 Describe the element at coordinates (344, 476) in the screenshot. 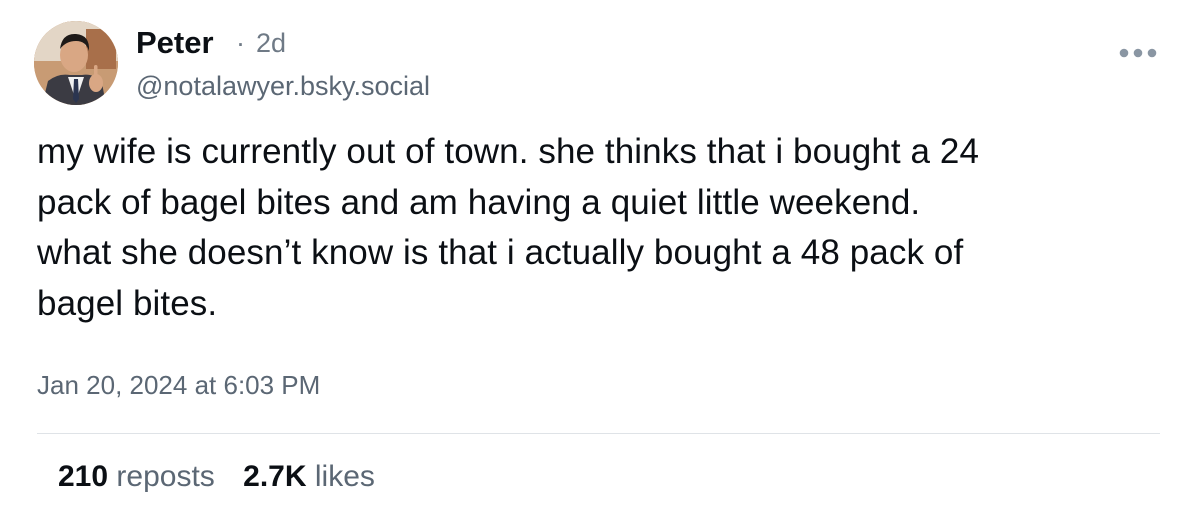

I see `likes-label: likes` at that location.